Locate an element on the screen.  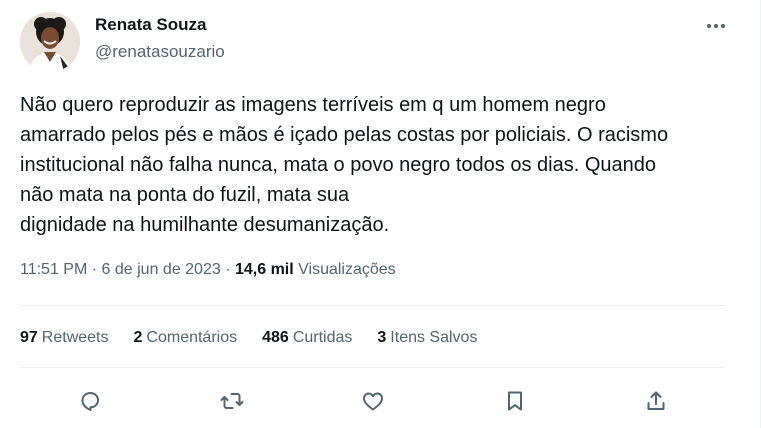
bookmarks-stat: 3 Itens Salvos is located at coordinates (427, 338).